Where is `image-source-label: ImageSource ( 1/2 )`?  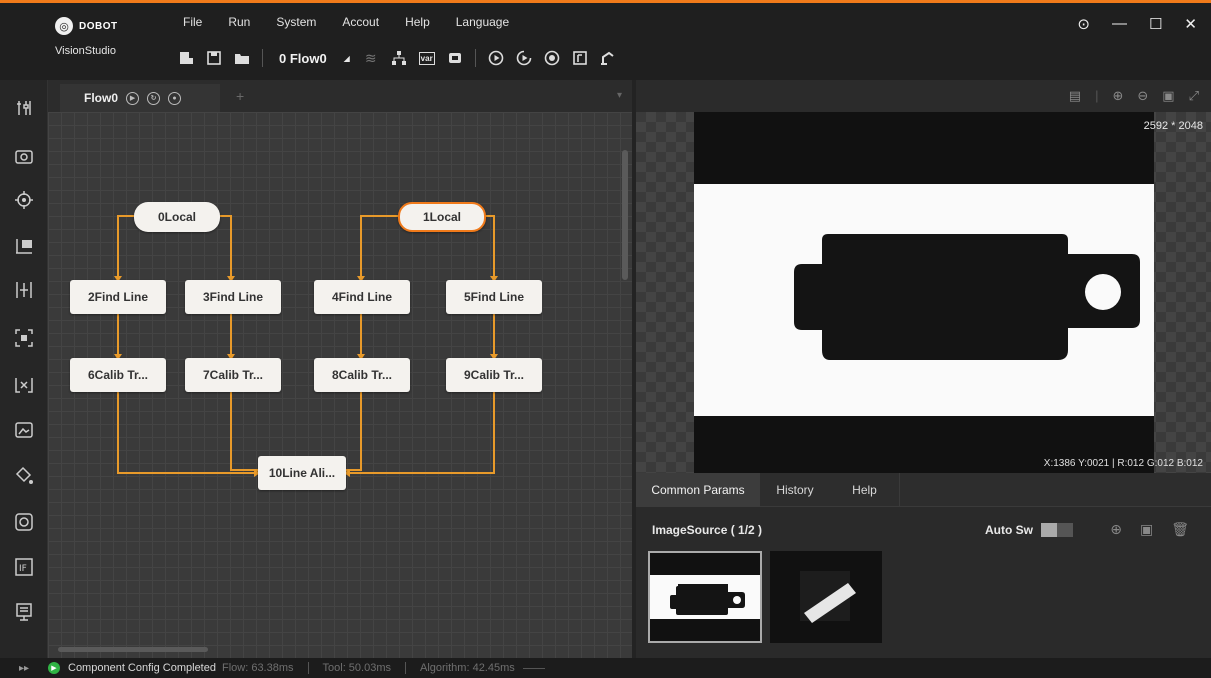
image-source-label: ImageSource ( 1/2 ) is located at coordinates (707, 530).